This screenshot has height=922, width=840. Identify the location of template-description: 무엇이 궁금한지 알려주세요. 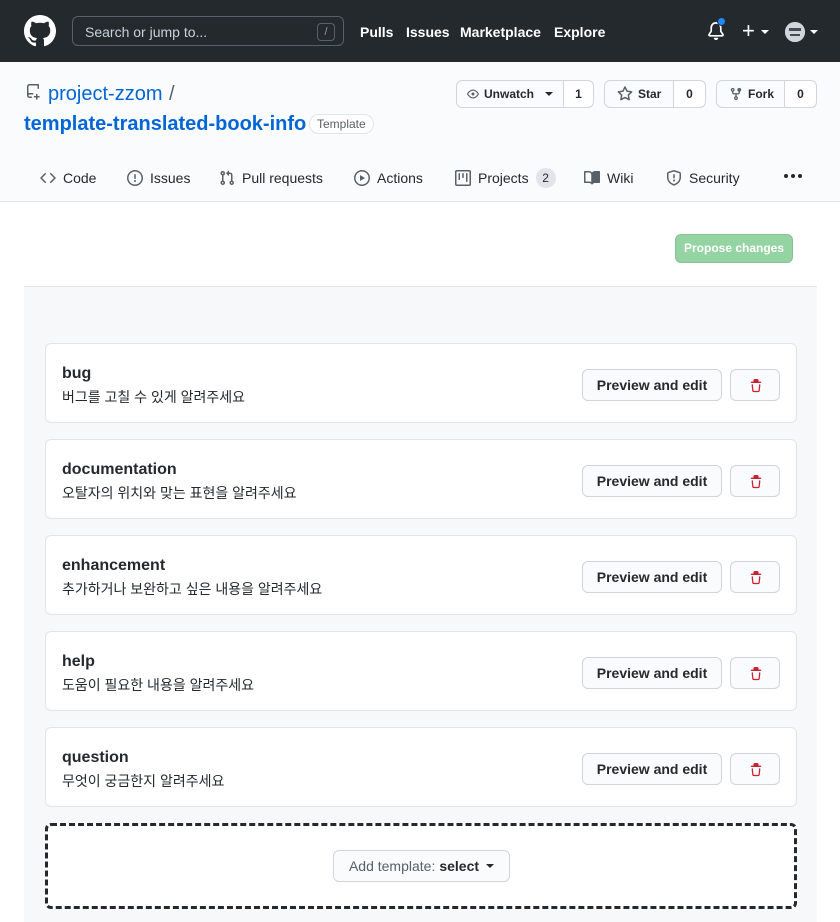
(143, 781).